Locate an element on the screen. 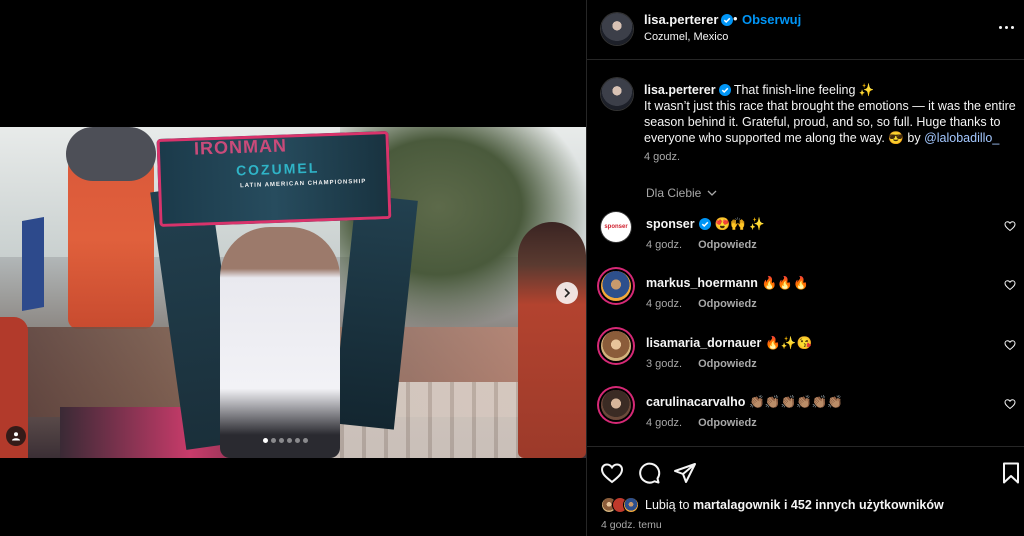 This screenshot has width=1024, height=536. comment-bubble-icon is located at coordinates (649, 473).